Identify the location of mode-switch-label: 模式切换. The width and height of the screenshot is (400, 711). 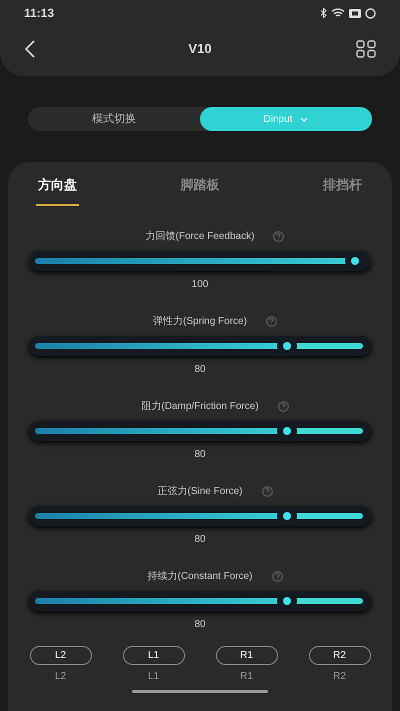
(114, 119).